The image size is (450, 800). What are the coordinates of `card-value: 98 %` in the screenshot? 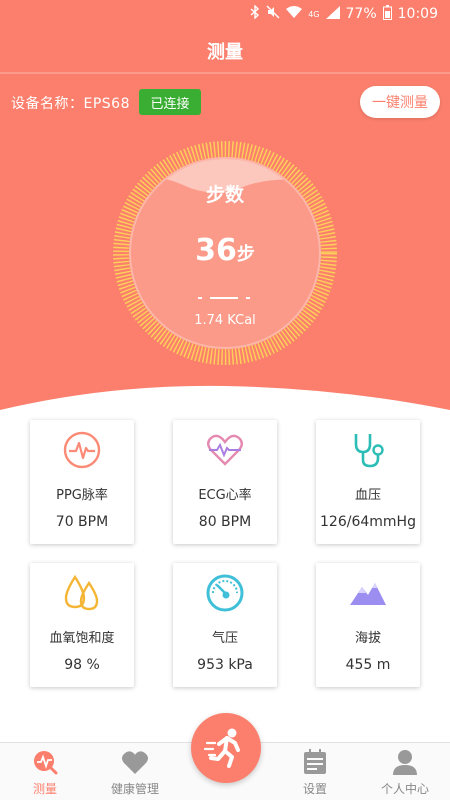 It's located at (82, 665).